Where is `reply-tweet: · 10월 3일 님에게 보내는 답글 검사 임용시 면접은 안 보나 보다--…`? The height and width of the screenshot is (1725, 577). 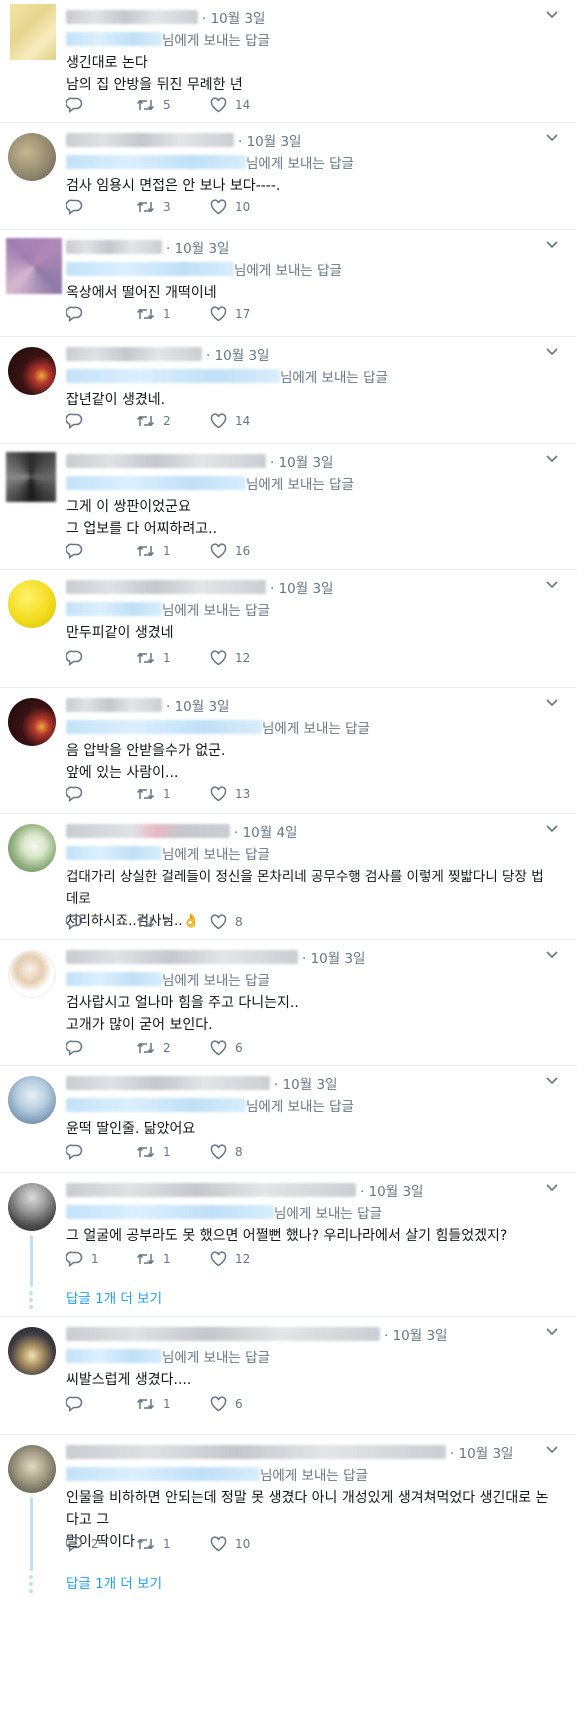 reply-tweet: · 10월 3일 님에게 보내는 답글 검사 임용시 면접은 안 보나 보다--… is located at coordinates (288, 176).